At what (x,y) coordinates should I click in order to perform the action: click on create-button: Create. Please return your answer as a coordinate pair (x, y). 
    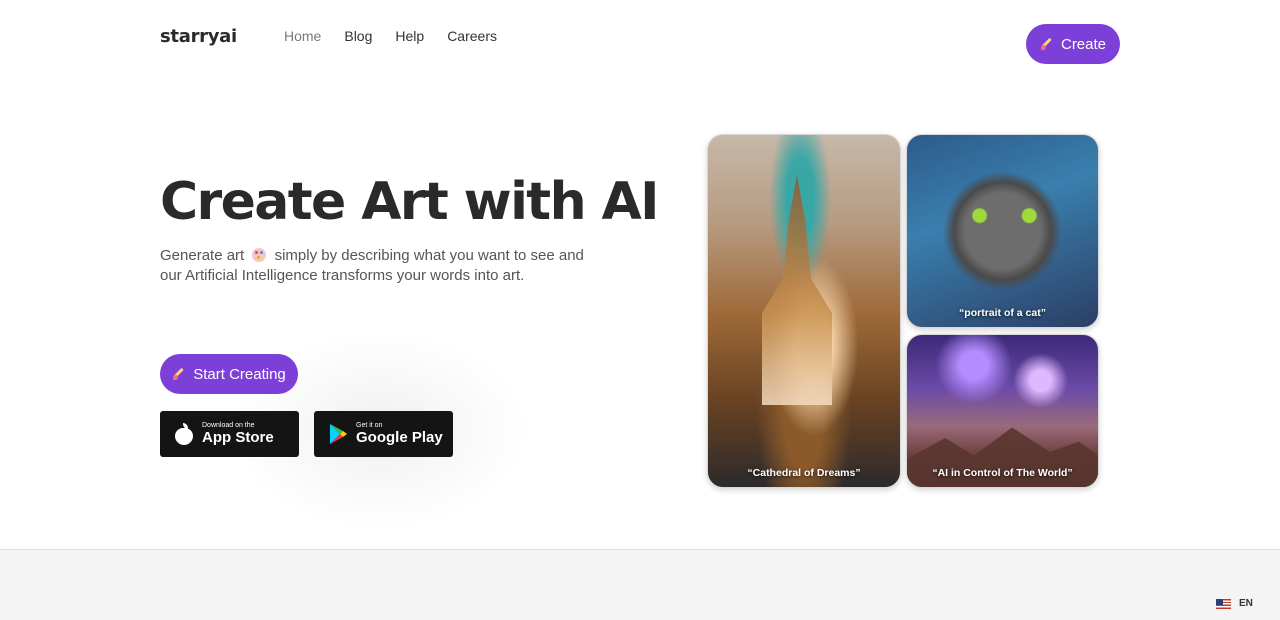
    Looking at the image, I should click on (1073, 44).